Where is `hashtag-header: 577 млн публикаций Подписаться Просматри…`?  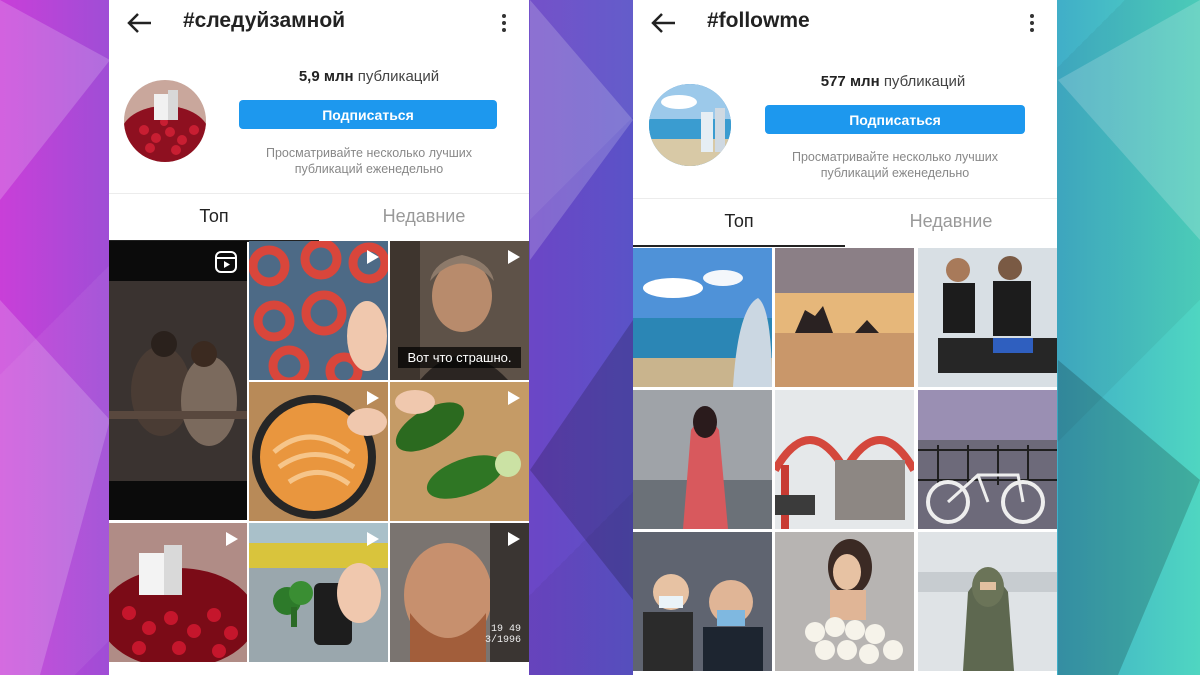
hashtag-header: 577 млн публикаций Подписаться Просматри… is located at coordinates (845, 120).